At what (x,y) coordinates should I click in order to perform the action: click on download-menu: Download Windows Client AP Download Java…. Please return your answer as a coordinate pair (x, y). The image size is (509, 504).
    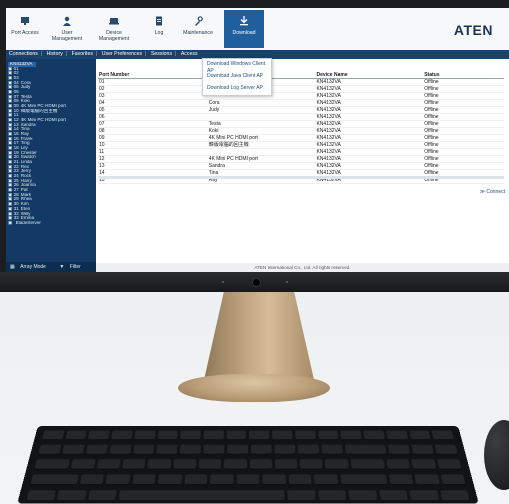
    Looking at the image, I should click on (237, 77).